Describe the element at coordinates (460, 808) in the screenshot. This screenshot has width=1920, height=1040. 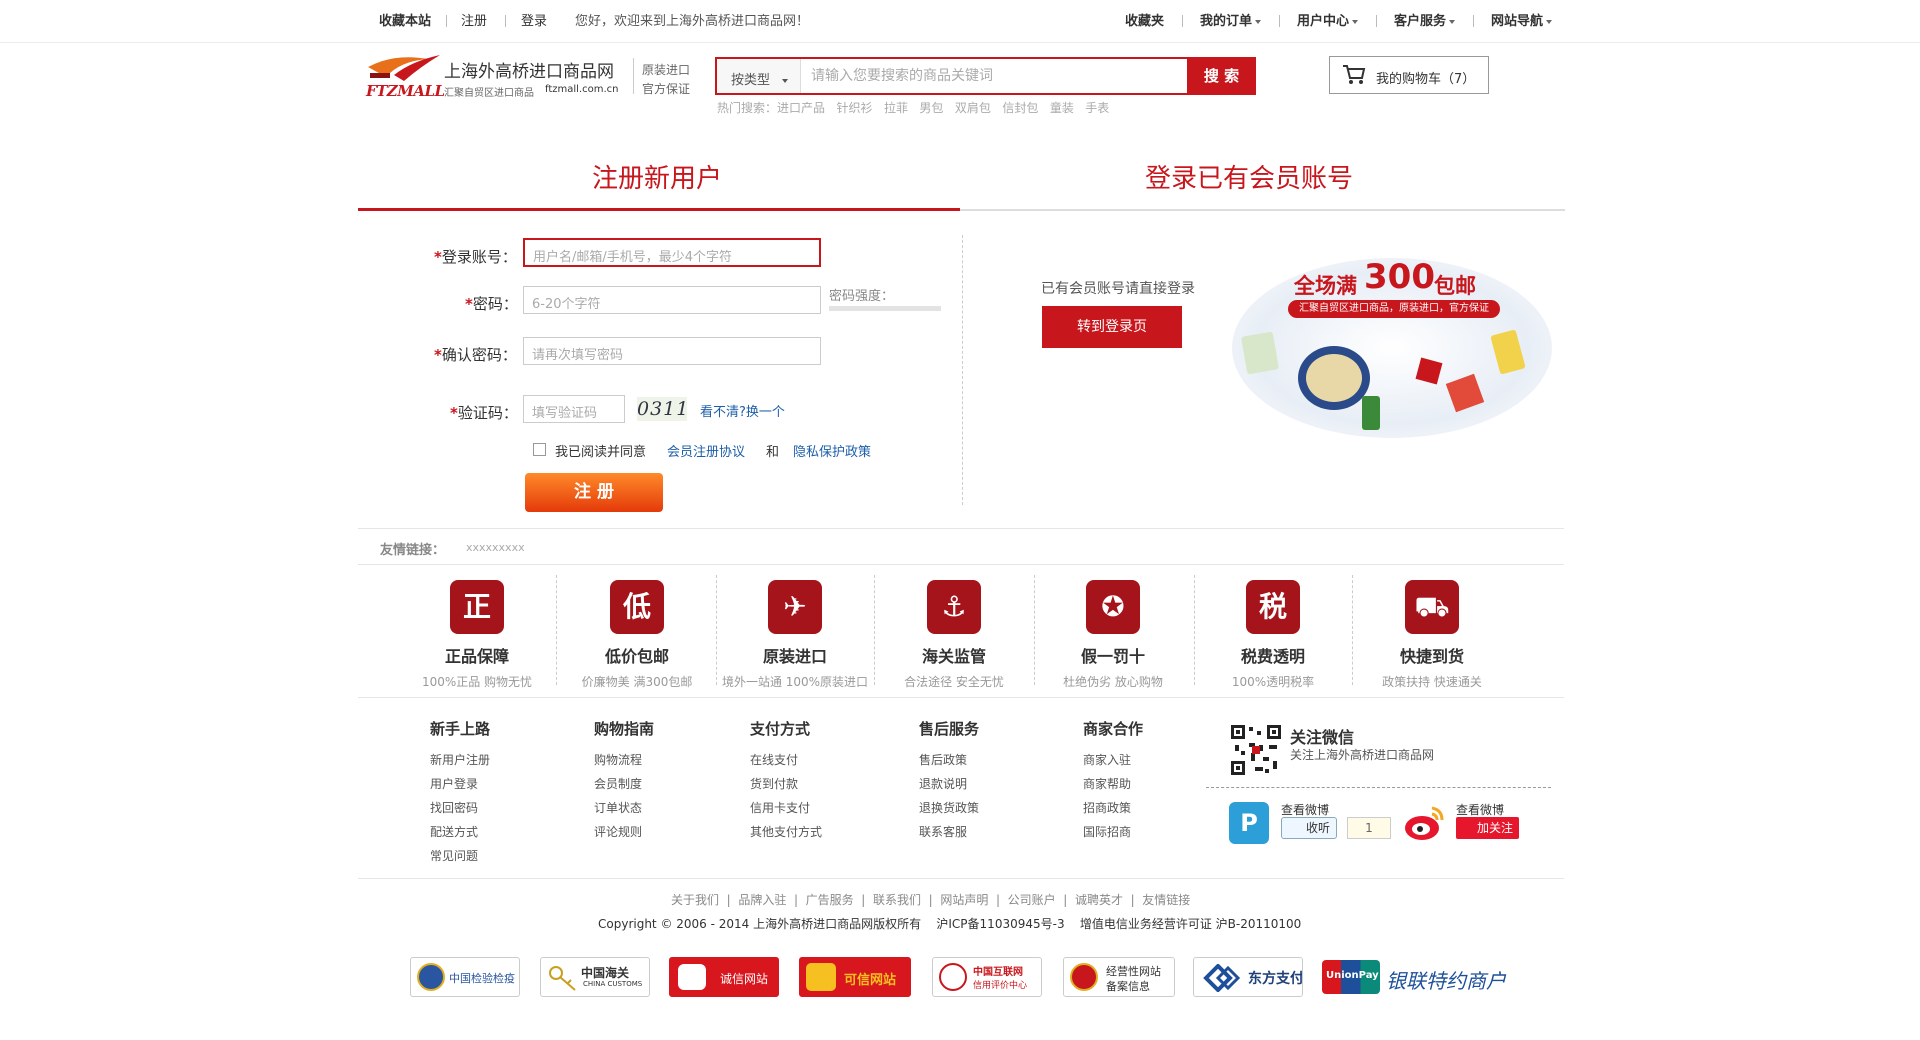
I see `footer-link: 找回密码` at that location.